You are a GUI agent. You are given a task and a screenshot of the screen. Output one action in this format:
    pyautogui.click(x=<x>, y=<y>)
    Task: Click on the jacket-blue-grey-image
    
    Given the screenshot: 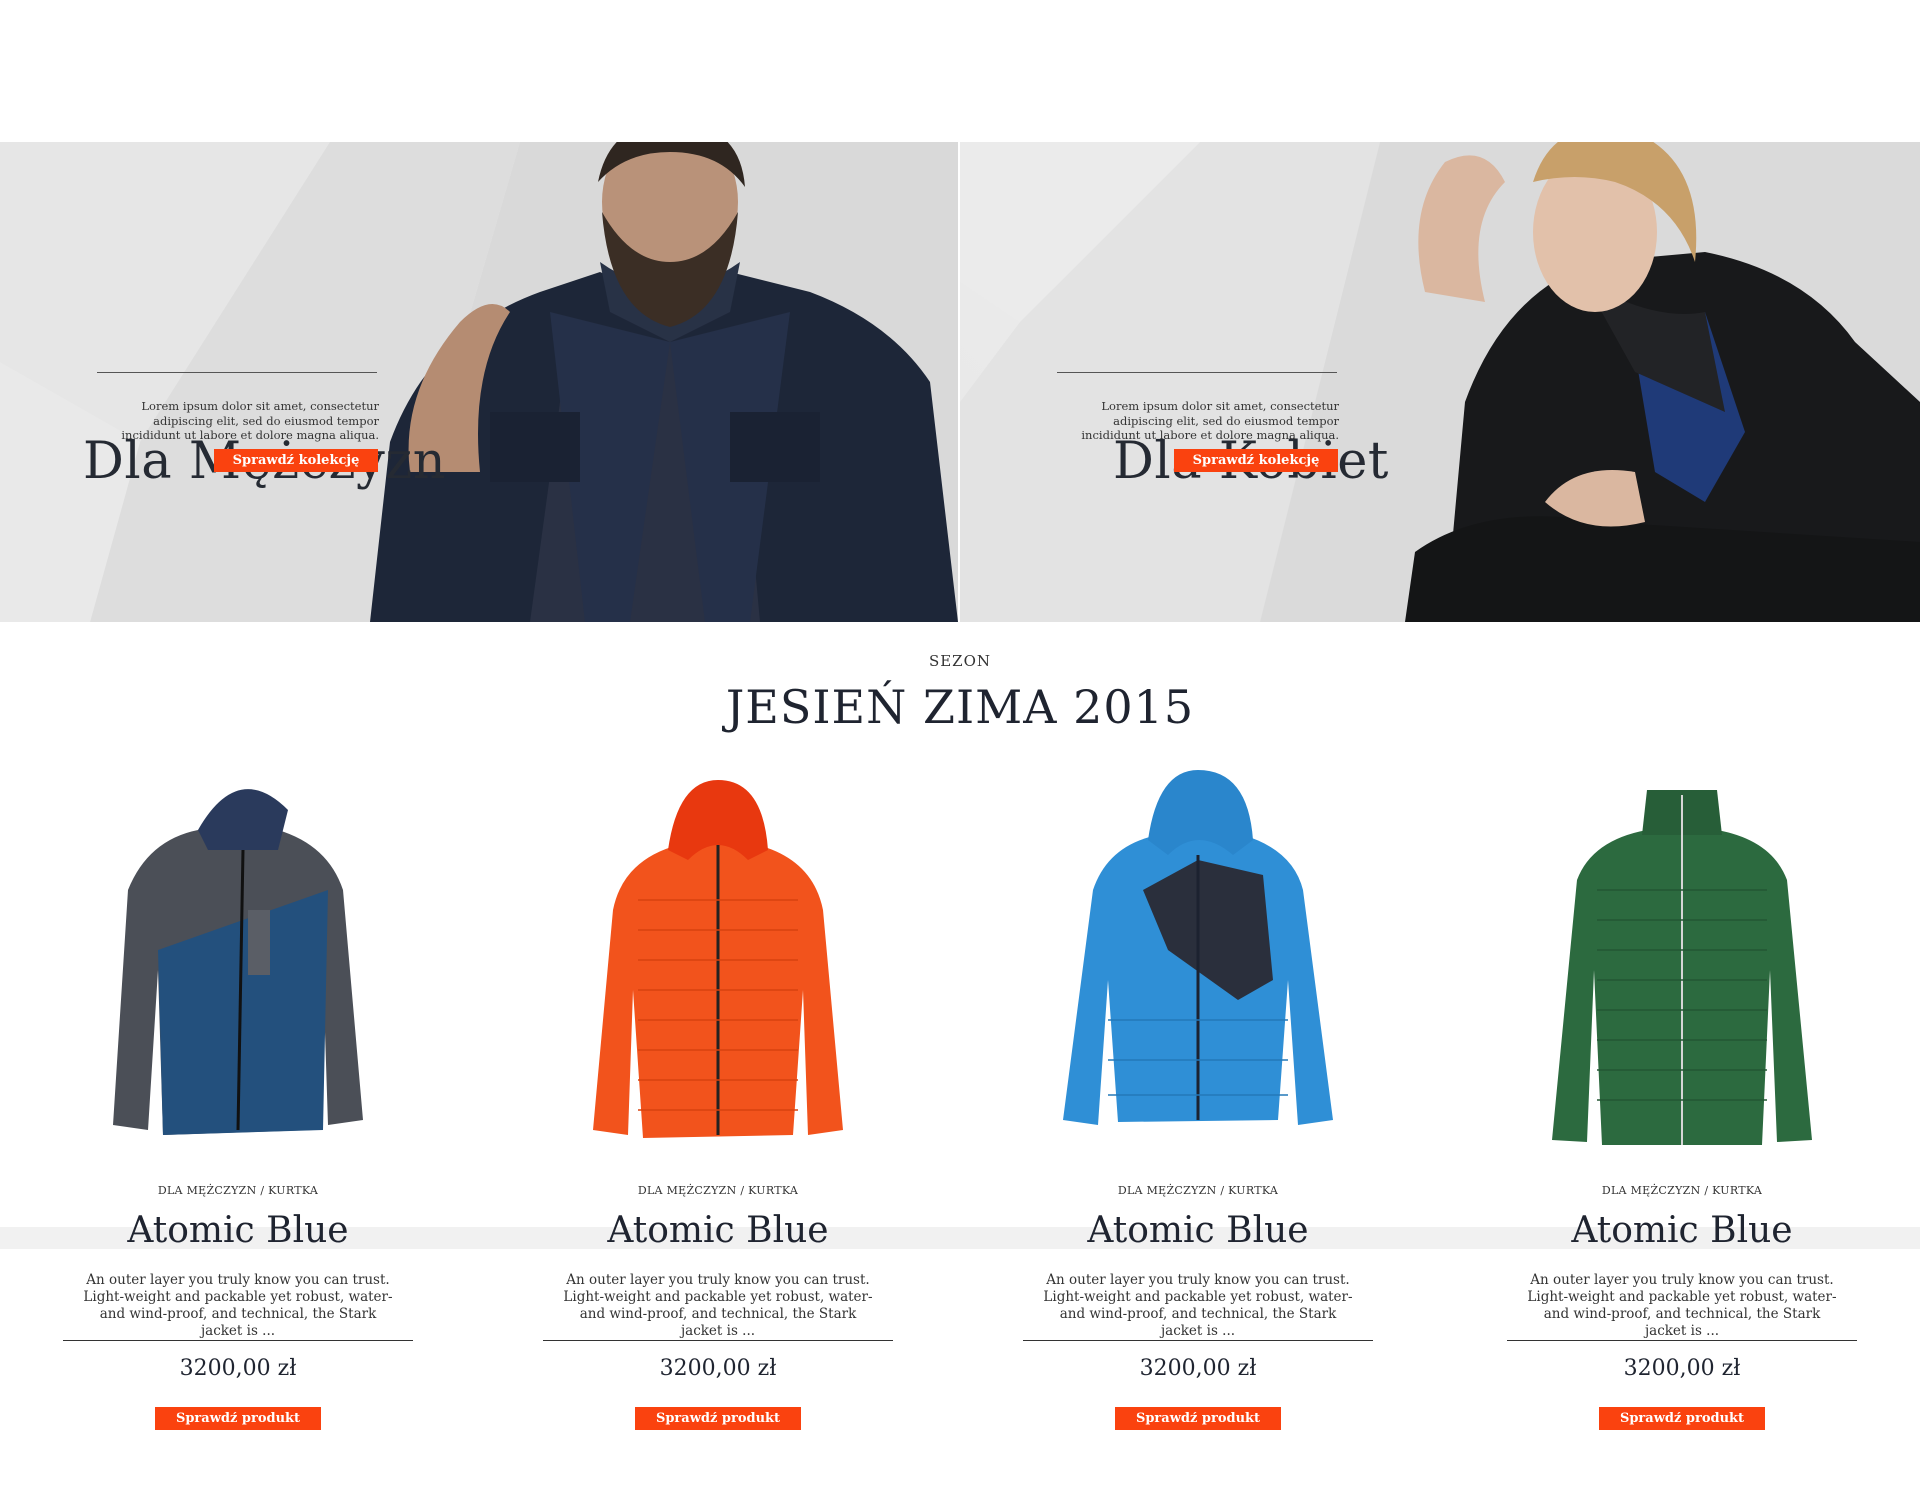 What is the action you would take?
    pyautogui.click(x=238, y=960)
    